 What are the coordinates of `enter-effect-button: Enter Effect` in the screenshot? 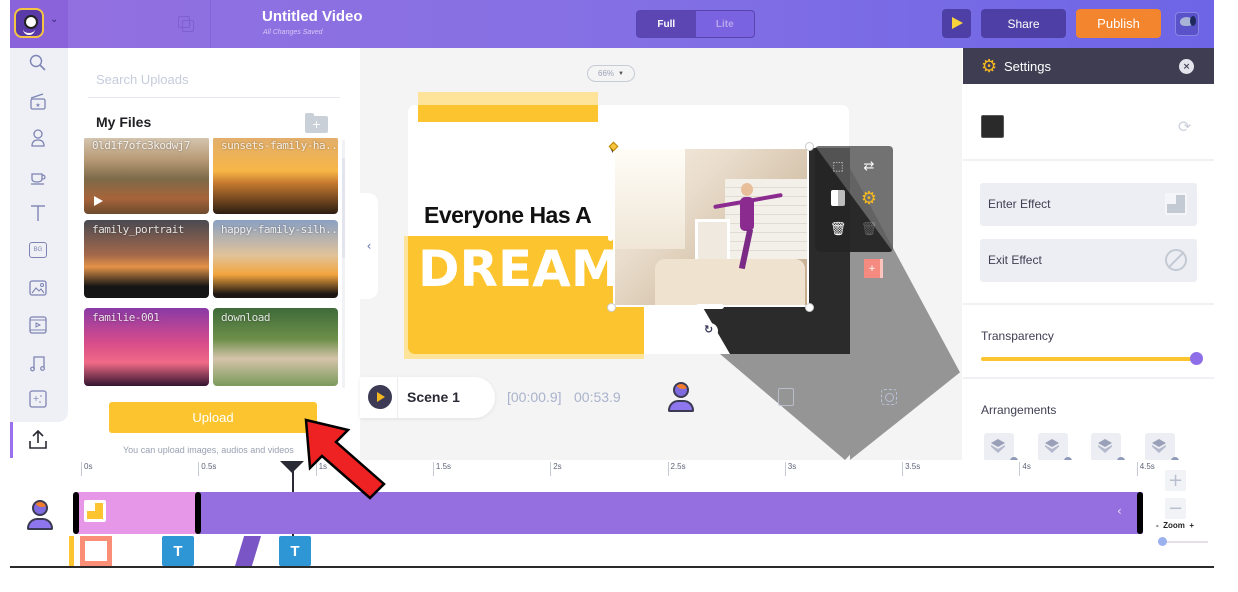 It's located at (1088, 204).